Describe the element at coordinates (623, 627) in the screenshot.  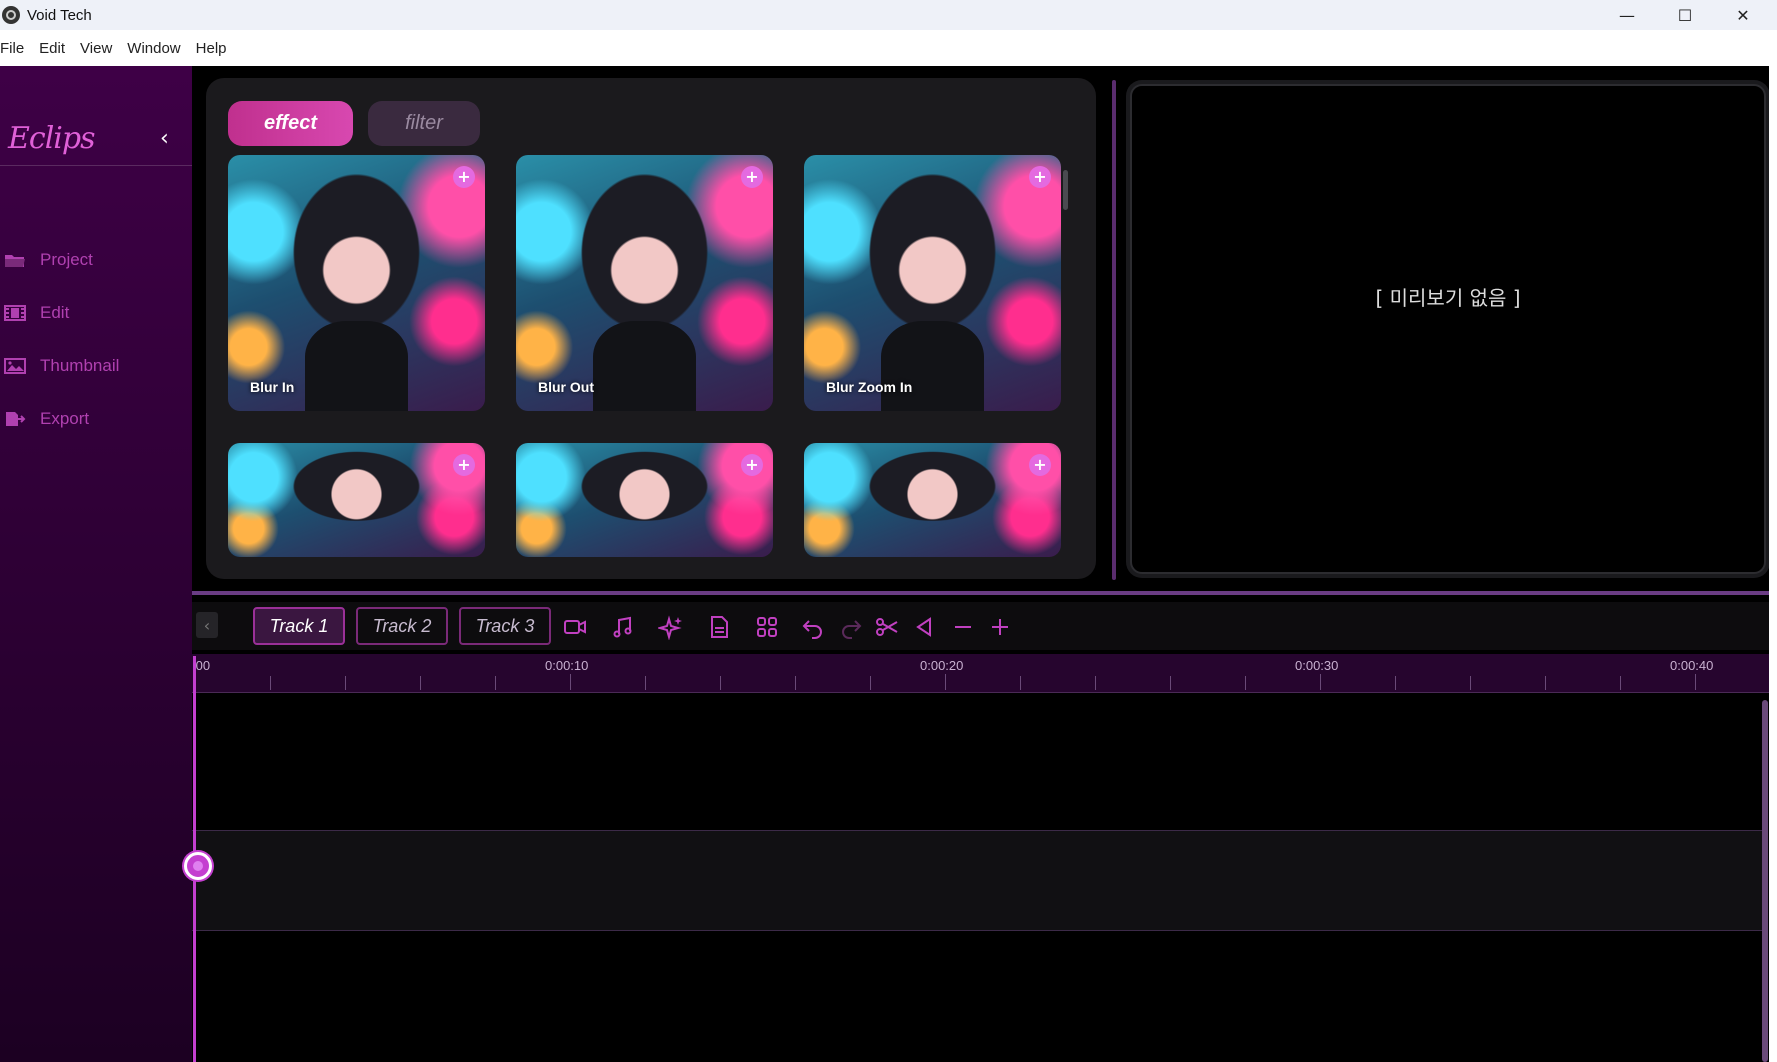
I see `music-icon` at that location.